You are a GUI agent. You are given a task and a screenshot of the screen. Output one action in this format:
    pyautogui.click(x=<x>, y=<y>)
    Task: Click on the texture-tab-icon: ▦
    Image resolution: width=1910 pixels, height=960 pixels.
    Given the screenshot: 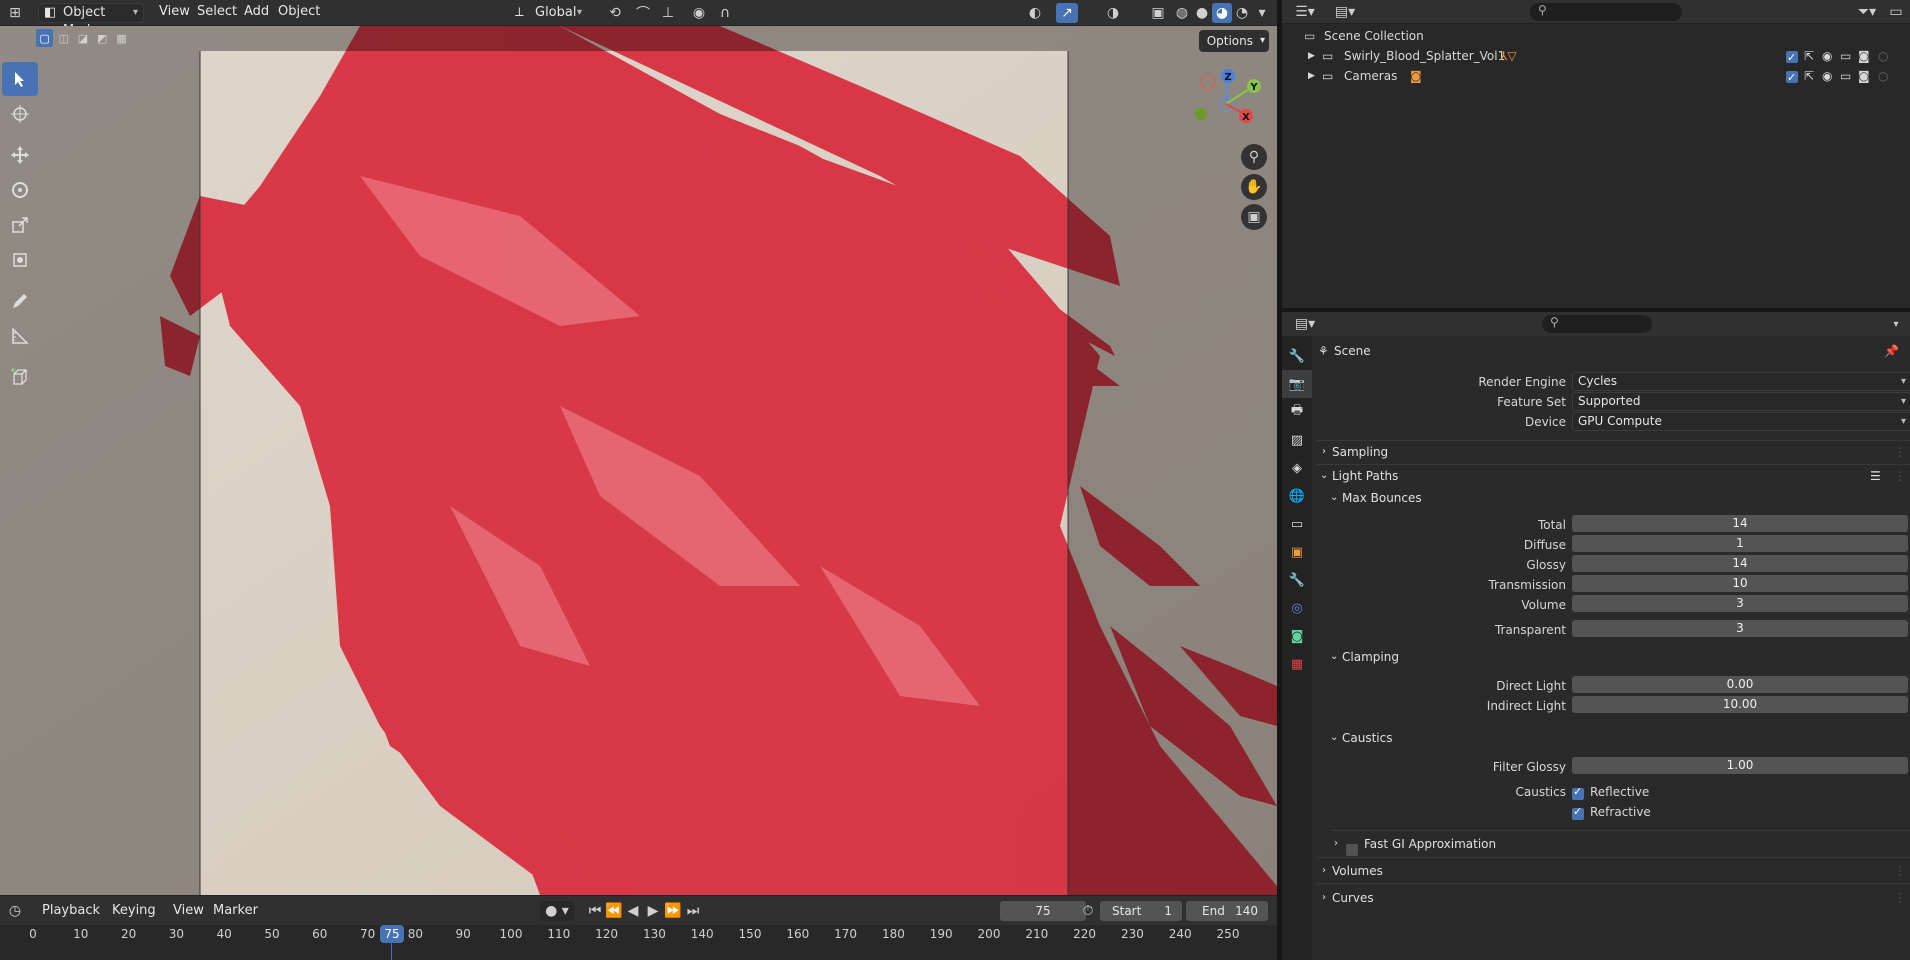 What is the action you would take?
    pyautogui.click(x=1297, y=664)
    